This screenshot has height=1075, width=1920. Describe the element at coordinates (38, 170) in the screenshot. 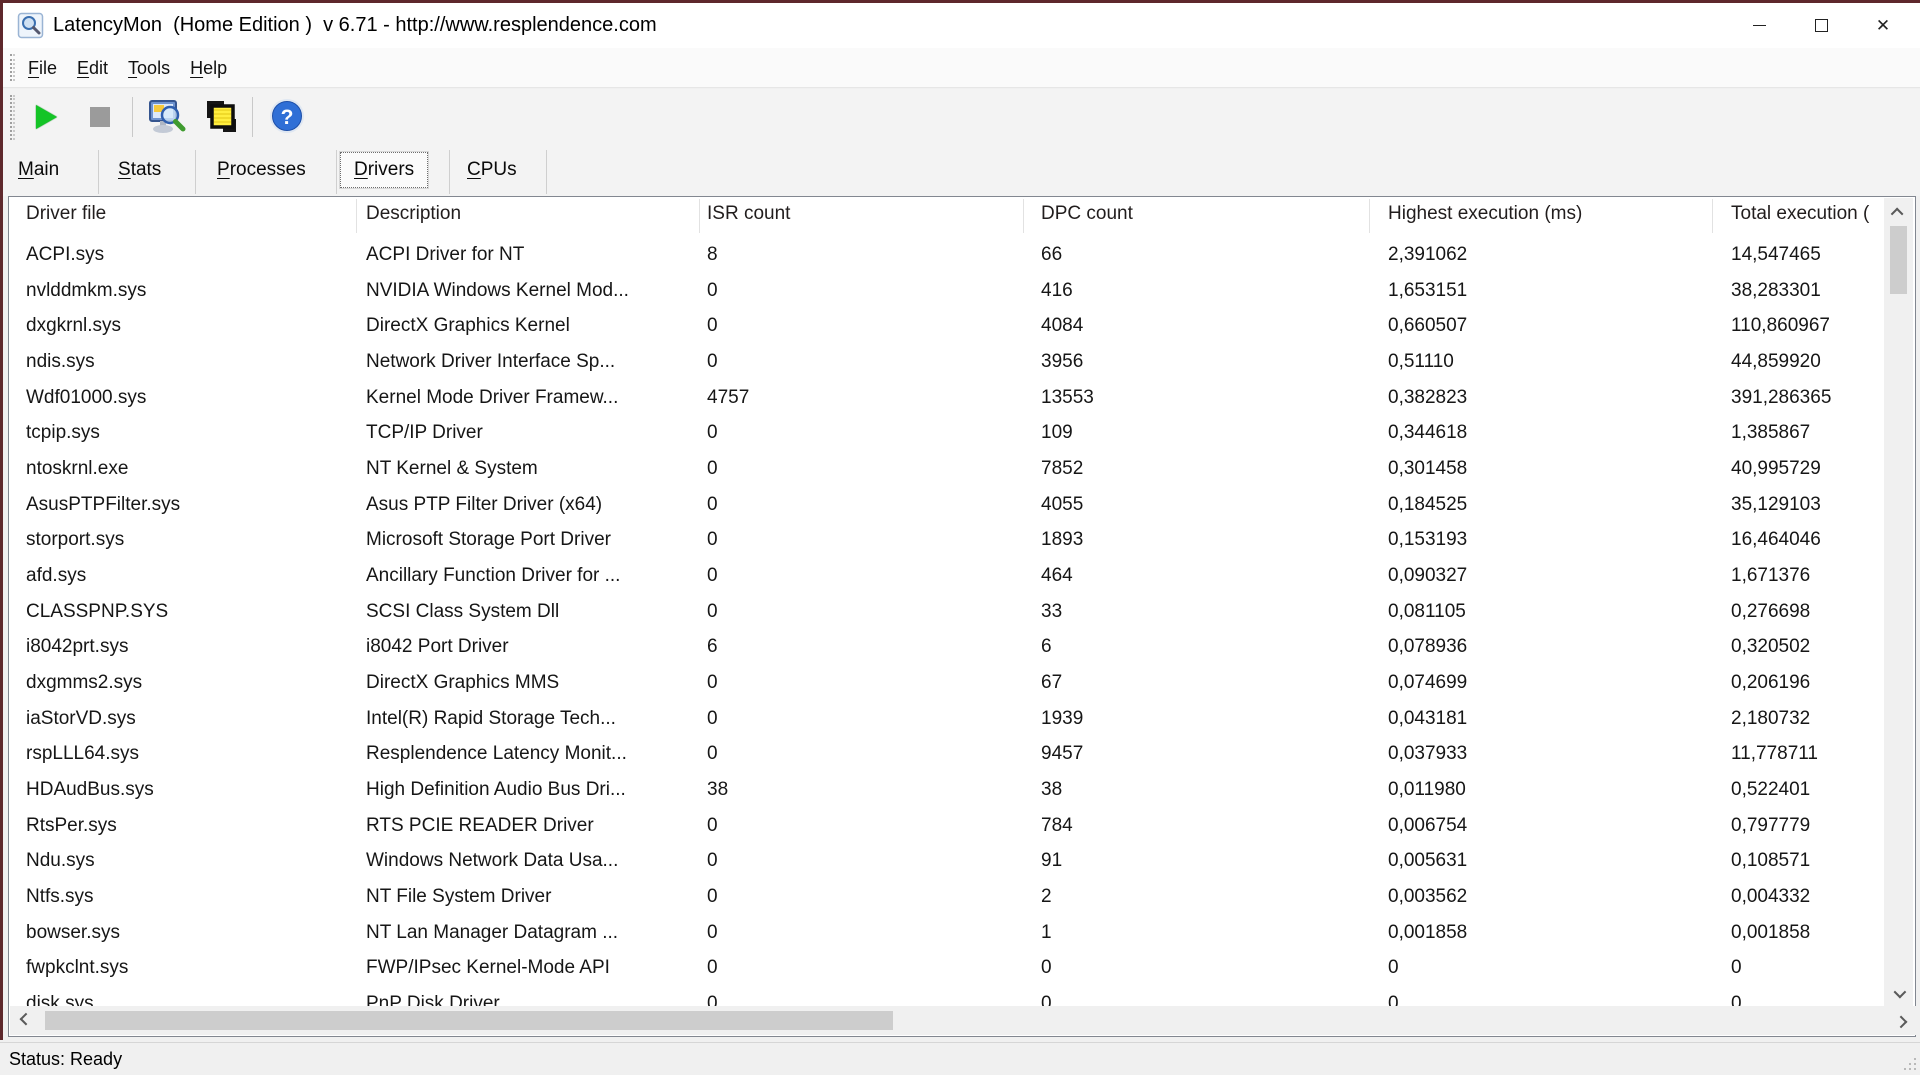

I see `tab-main: Main` at that location.